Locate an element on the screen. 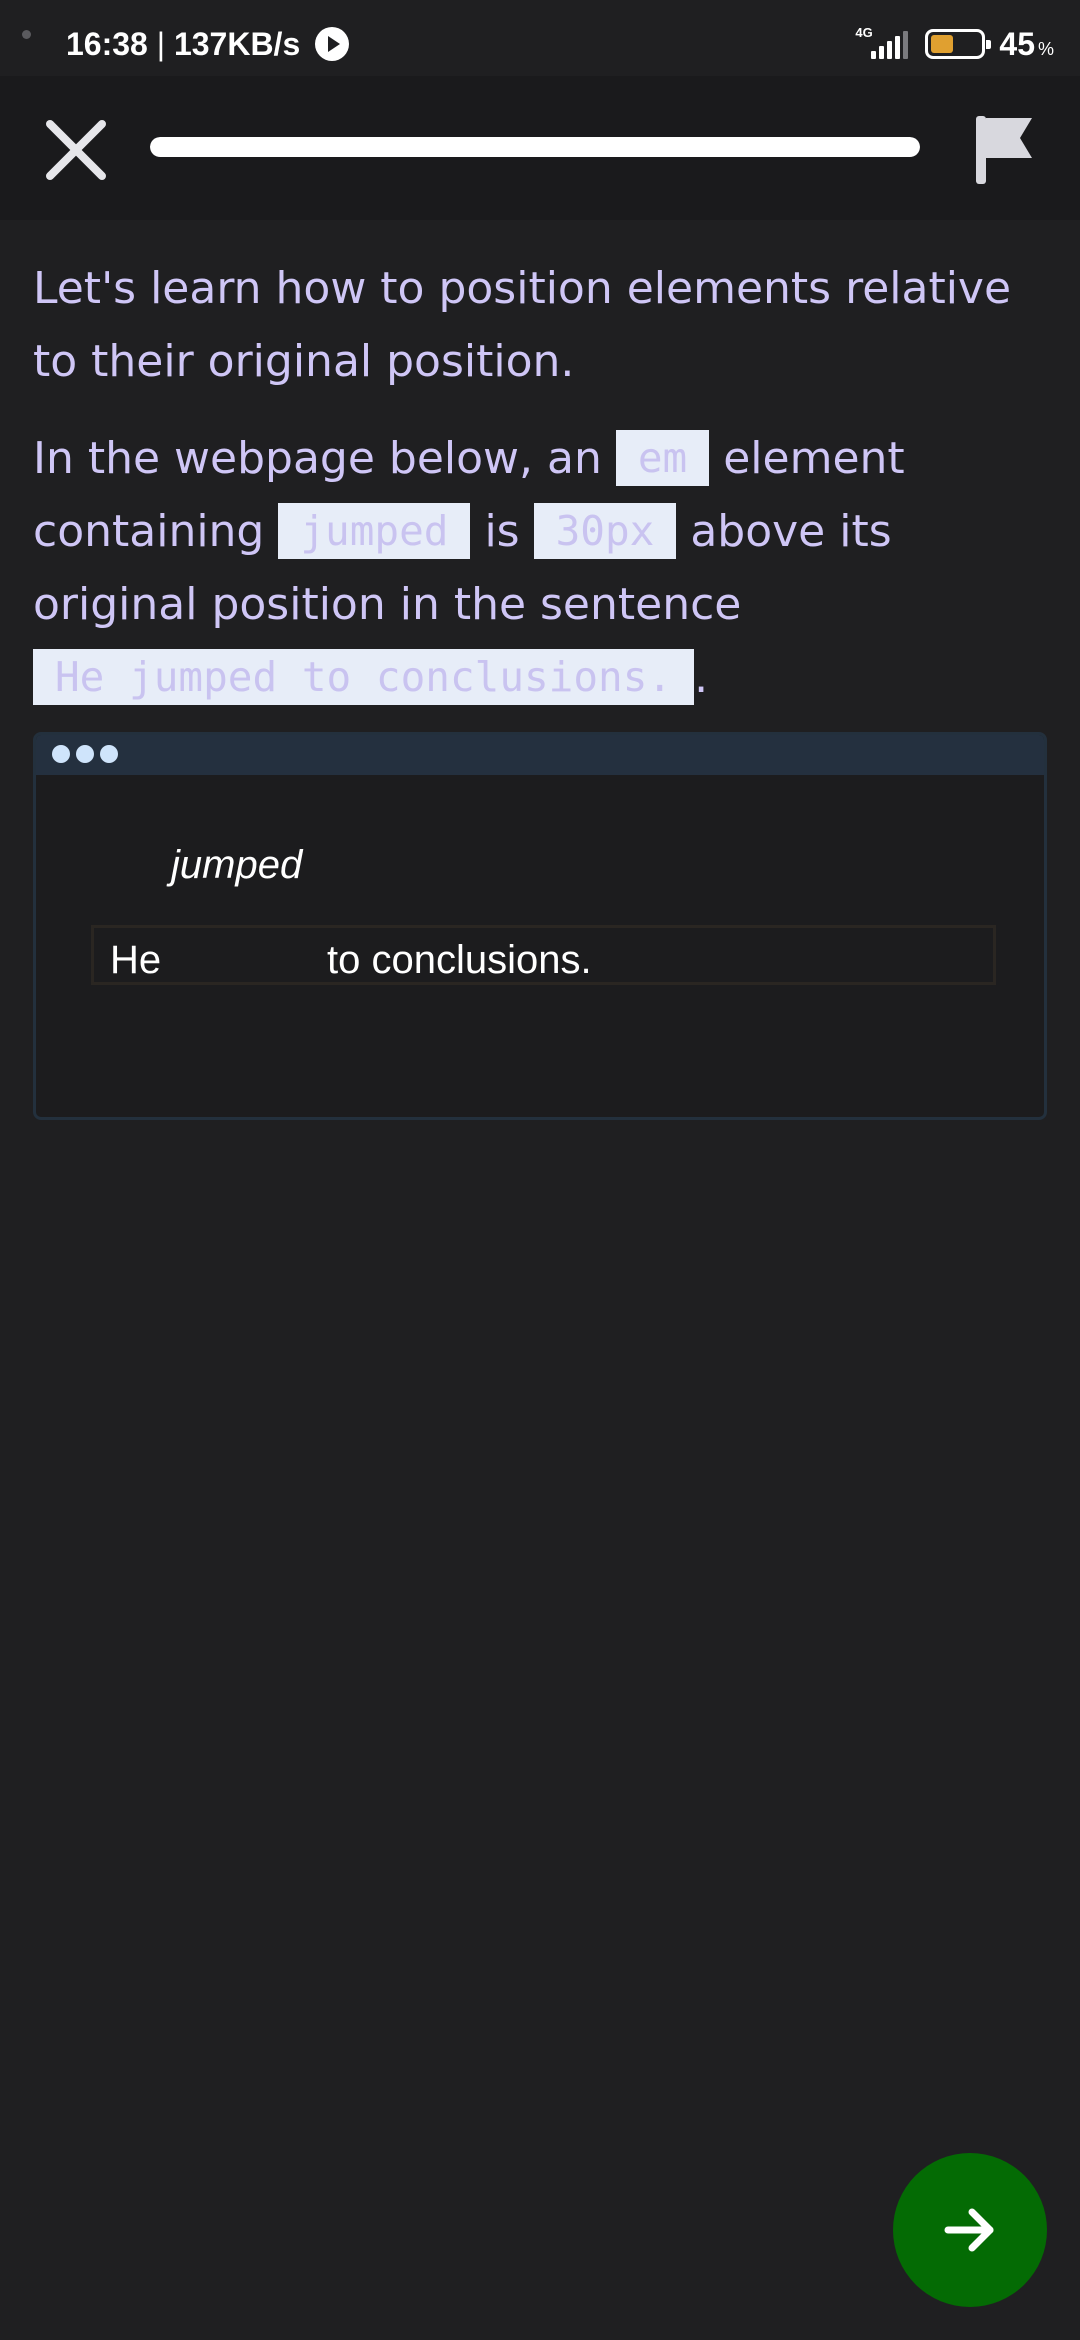 Image resolution: width=1080 pixels, height=2340 pixels. arrow-right-icon is located at coordinates (969, 2230).